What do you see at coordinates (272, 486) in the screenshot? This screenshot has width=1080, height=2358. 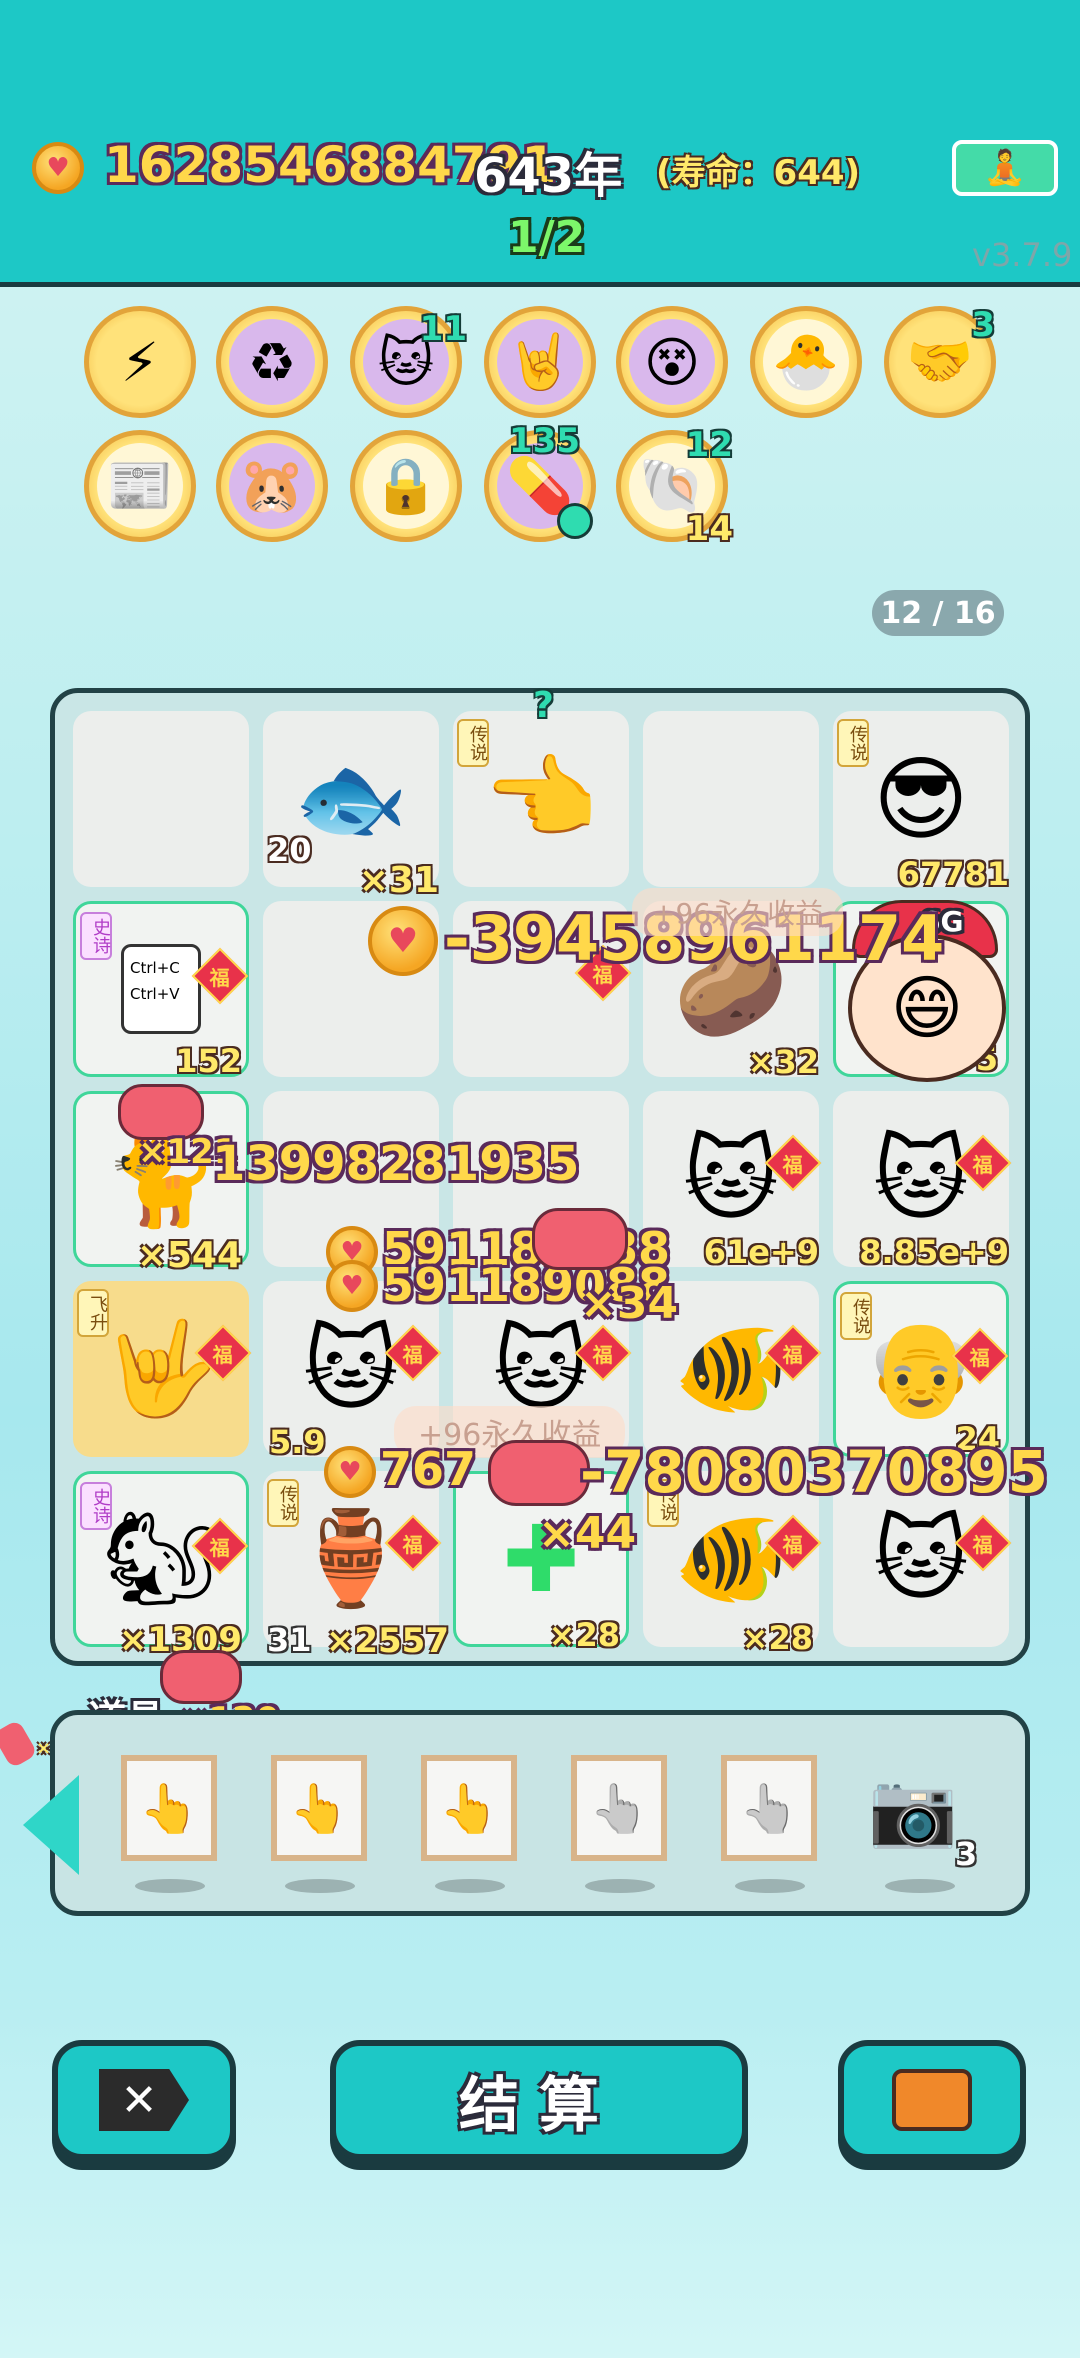 I see `relic-prairie-dogs: 🐹` at bounding box center [272, 486].